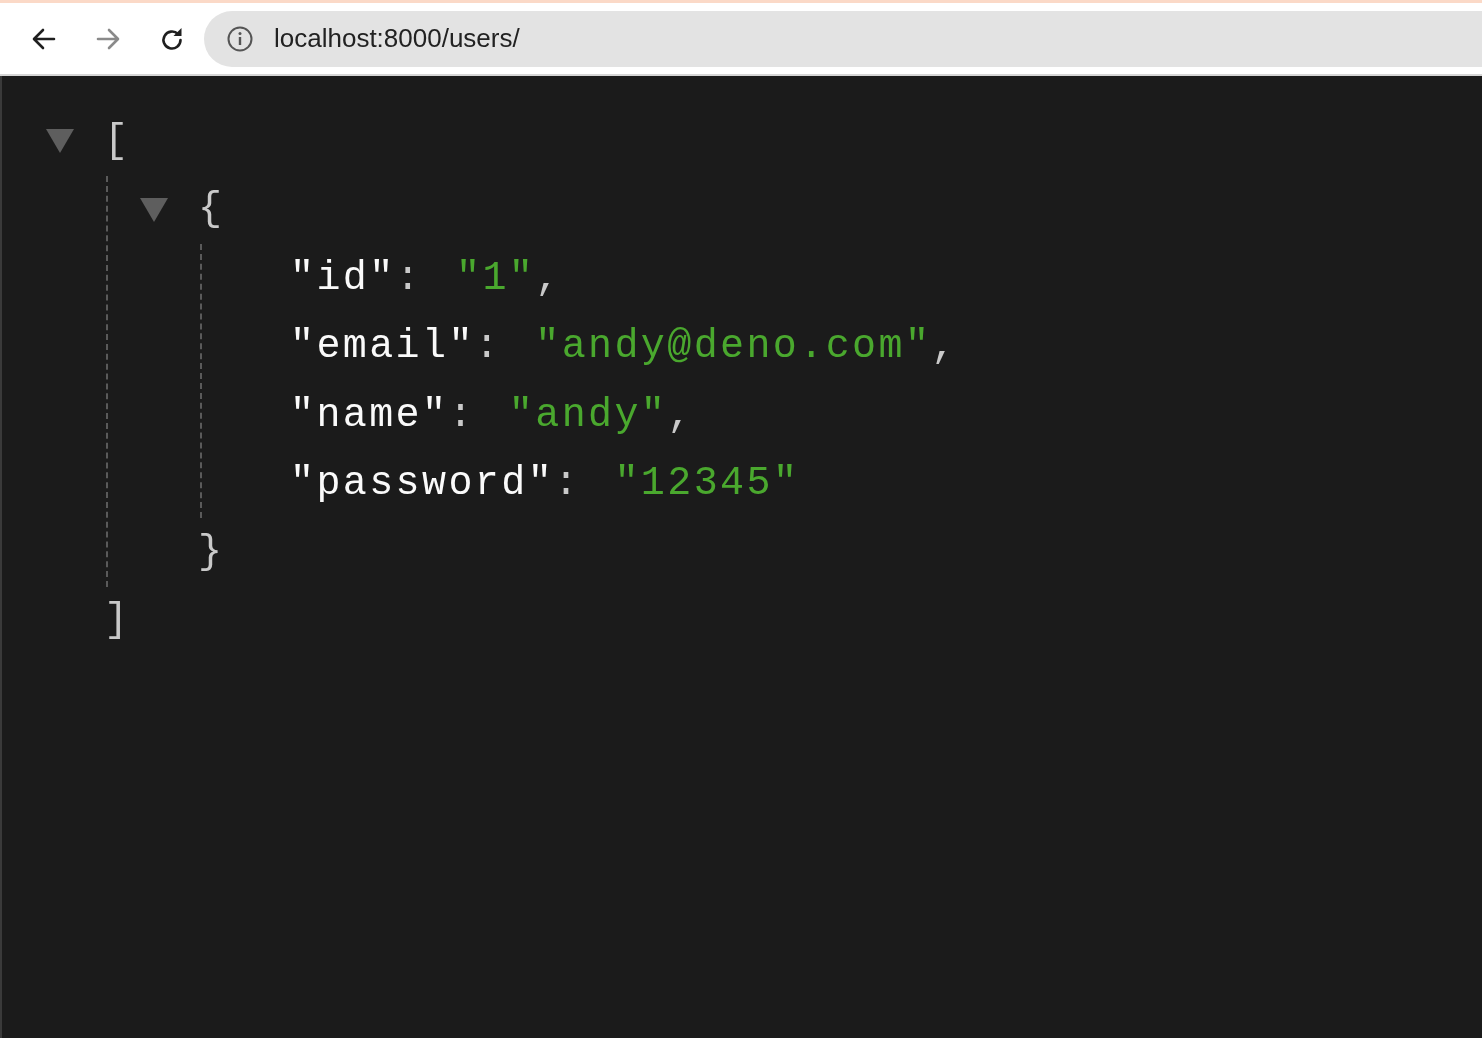  What do you see at coordinates (343, 278) in the screenshot?
I see `json-key: "id"` at bounding box center [343, 278].